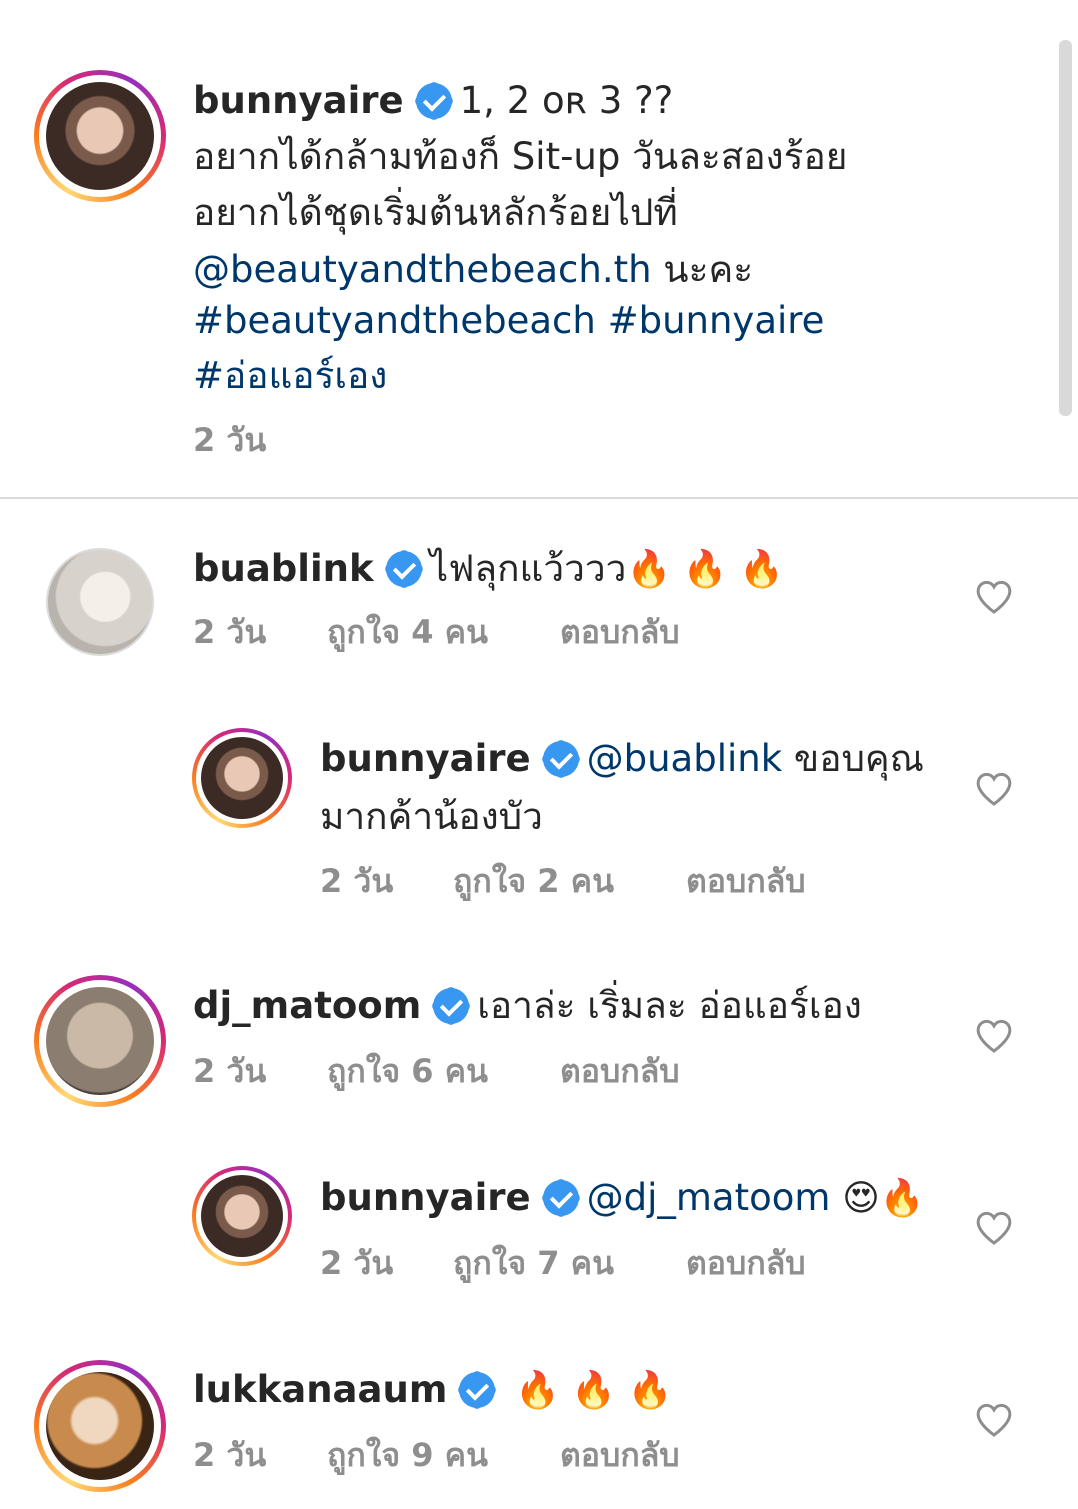  What do you see at coordinates (290, 376) in the screenshot?
I see `hashtag-link: #อ่อแอร์เอง` at bounding box center [290, 376].